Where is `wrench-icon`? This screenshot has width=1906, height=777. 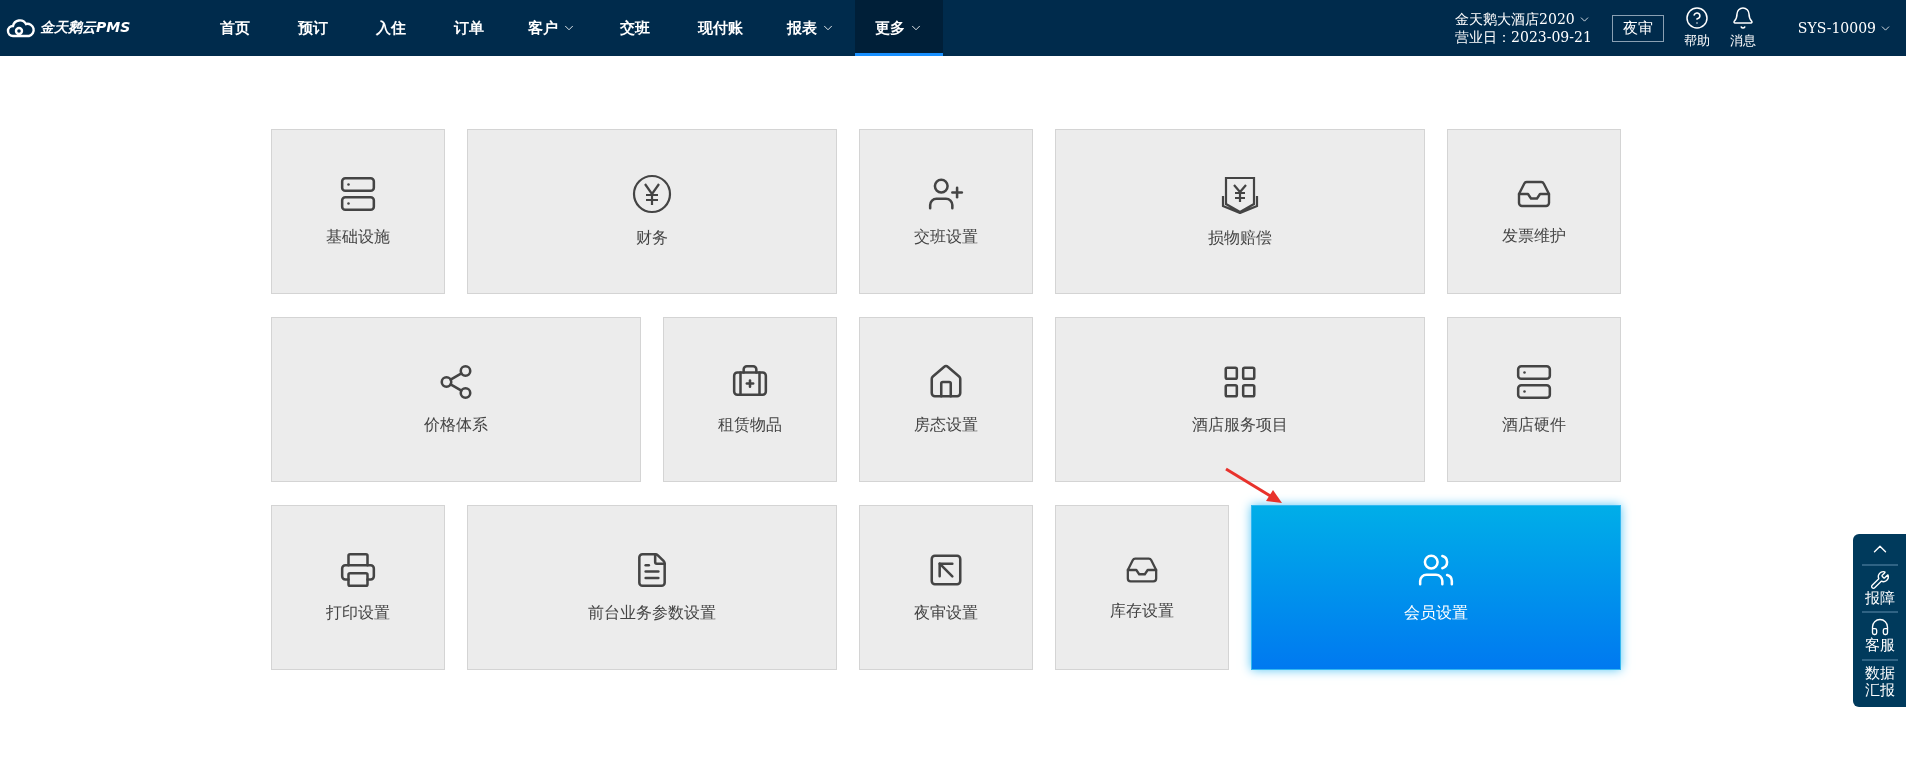 wrench-icon is located at coordinates (1879, 580).